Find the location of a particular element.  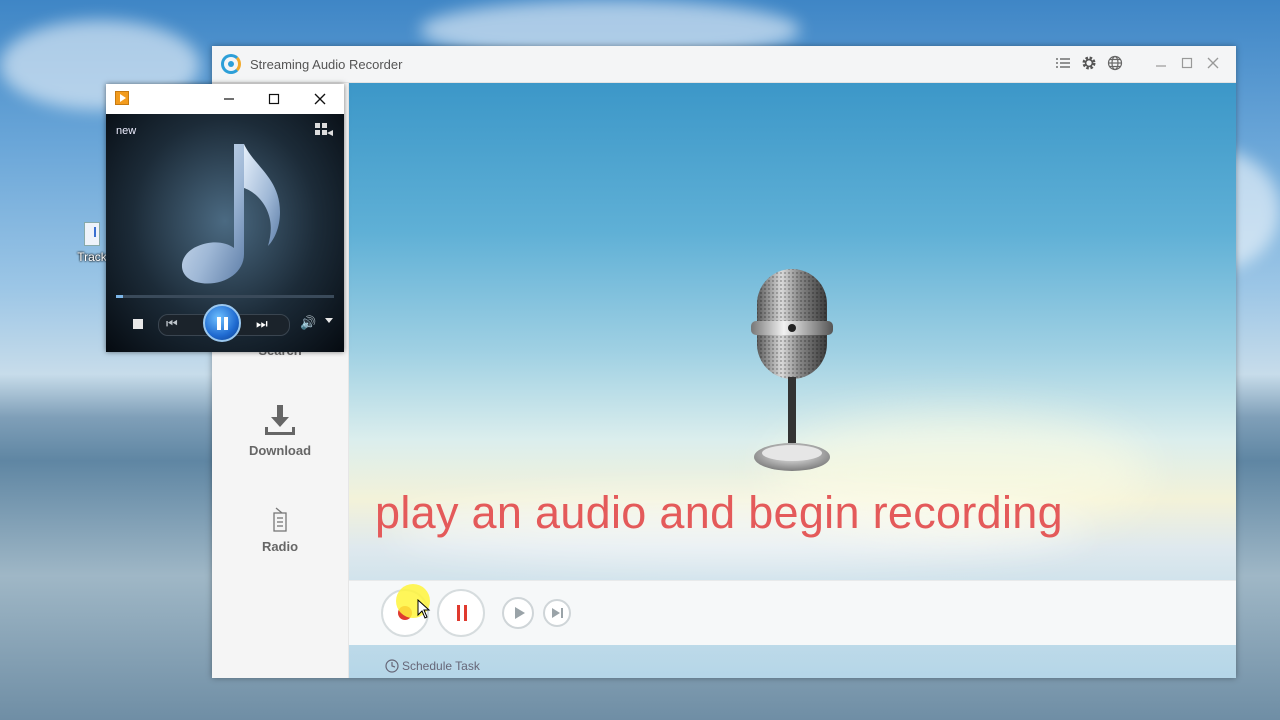

radio-icon is located at coordinates (280, 519).